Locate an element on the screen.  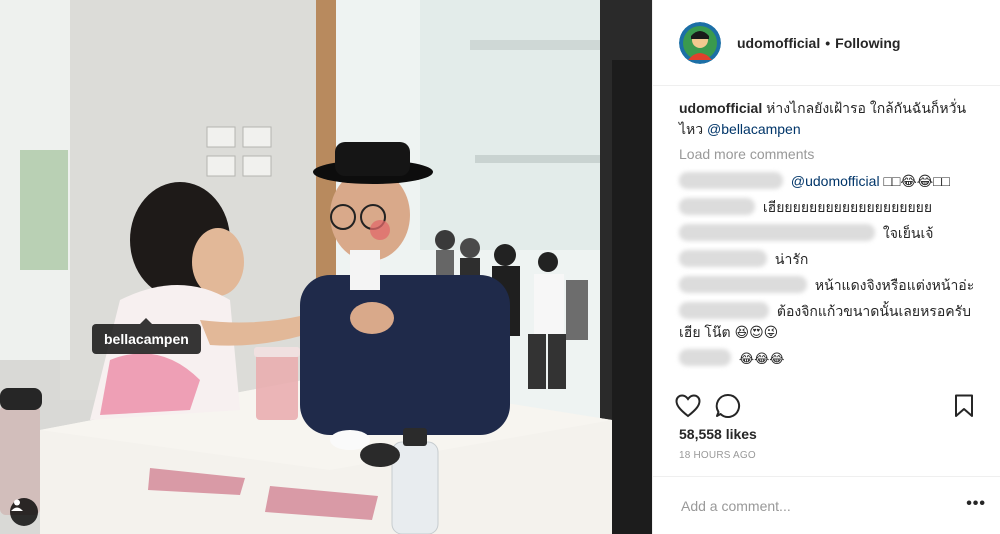
caption-author: udomofficial is located at coordinates (720, 108).